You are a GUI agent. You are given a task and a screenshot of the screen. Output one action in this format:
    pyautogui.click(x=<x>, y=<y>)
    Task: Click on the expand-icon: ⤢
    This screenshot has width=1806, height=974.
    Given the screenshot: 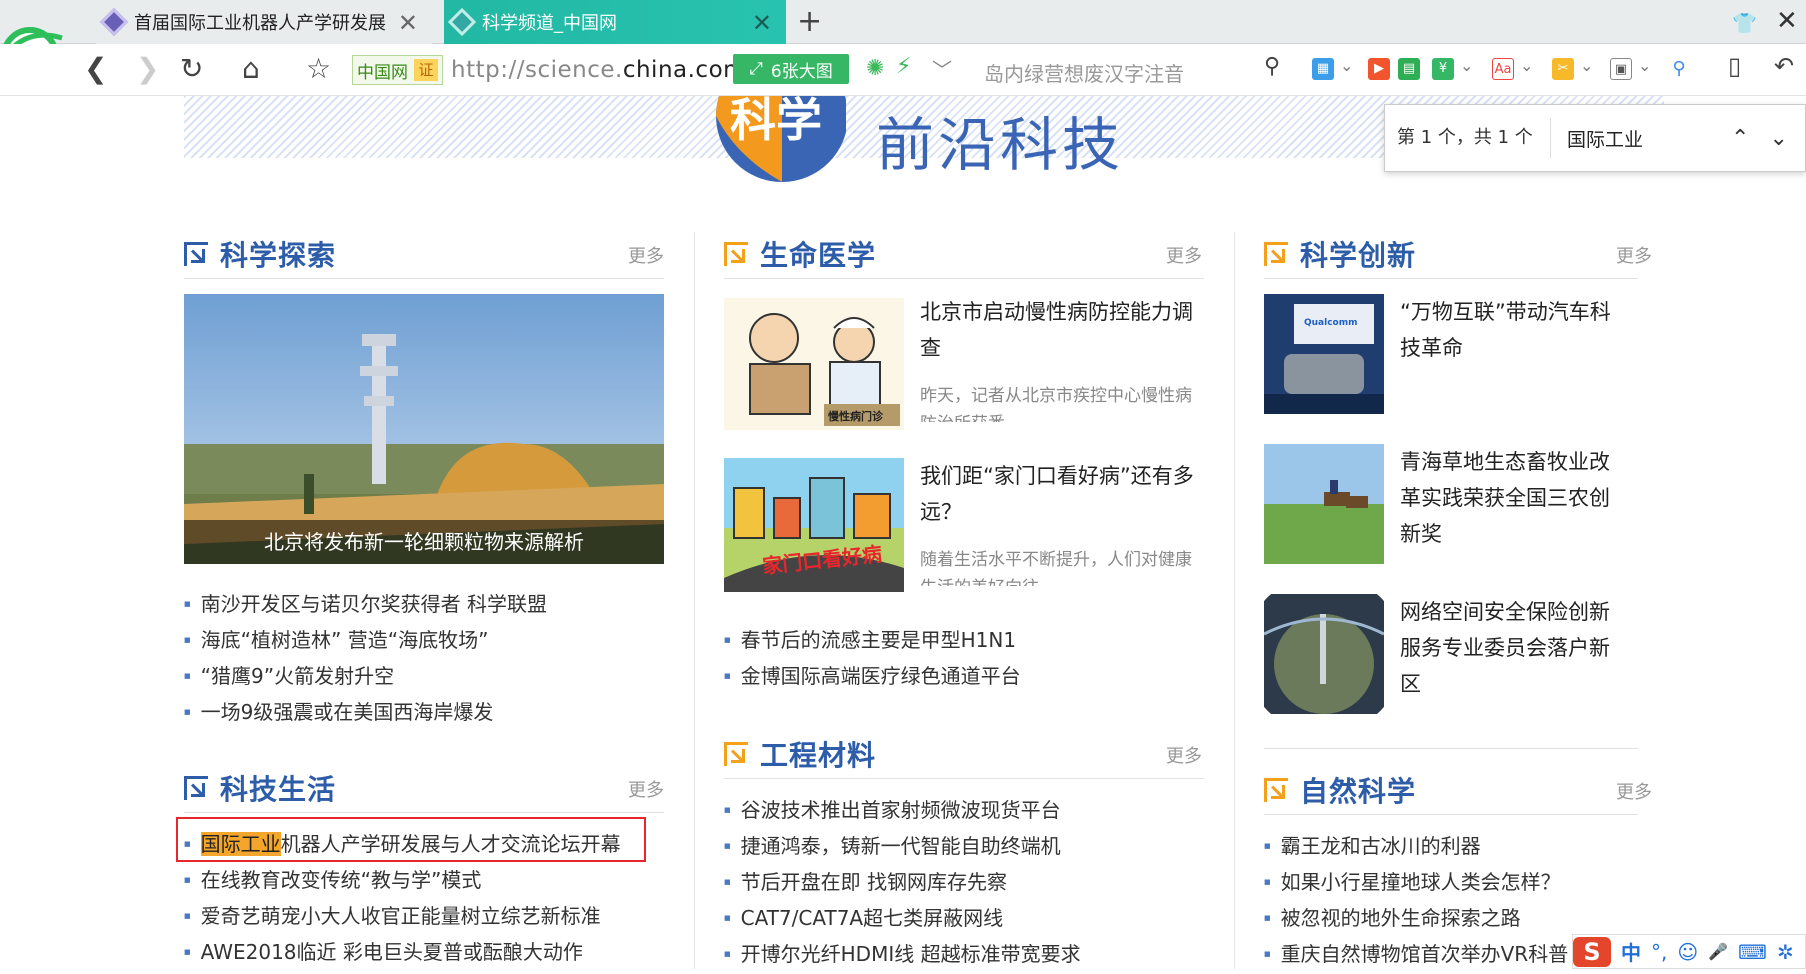 What is the action you would take?
    pyautogui.click(x=756, y=69)
    